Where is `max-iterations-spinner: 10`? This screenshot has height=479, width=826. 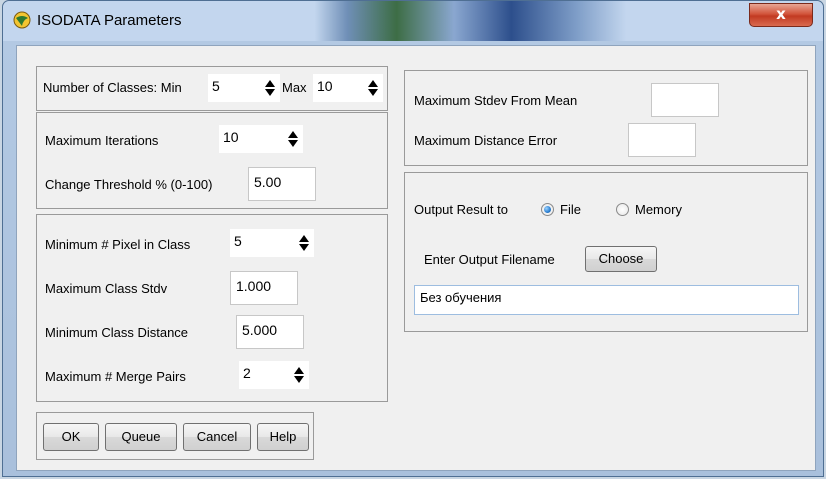 max-iterations-spinner: 10 is located at coordinates (261, 139).